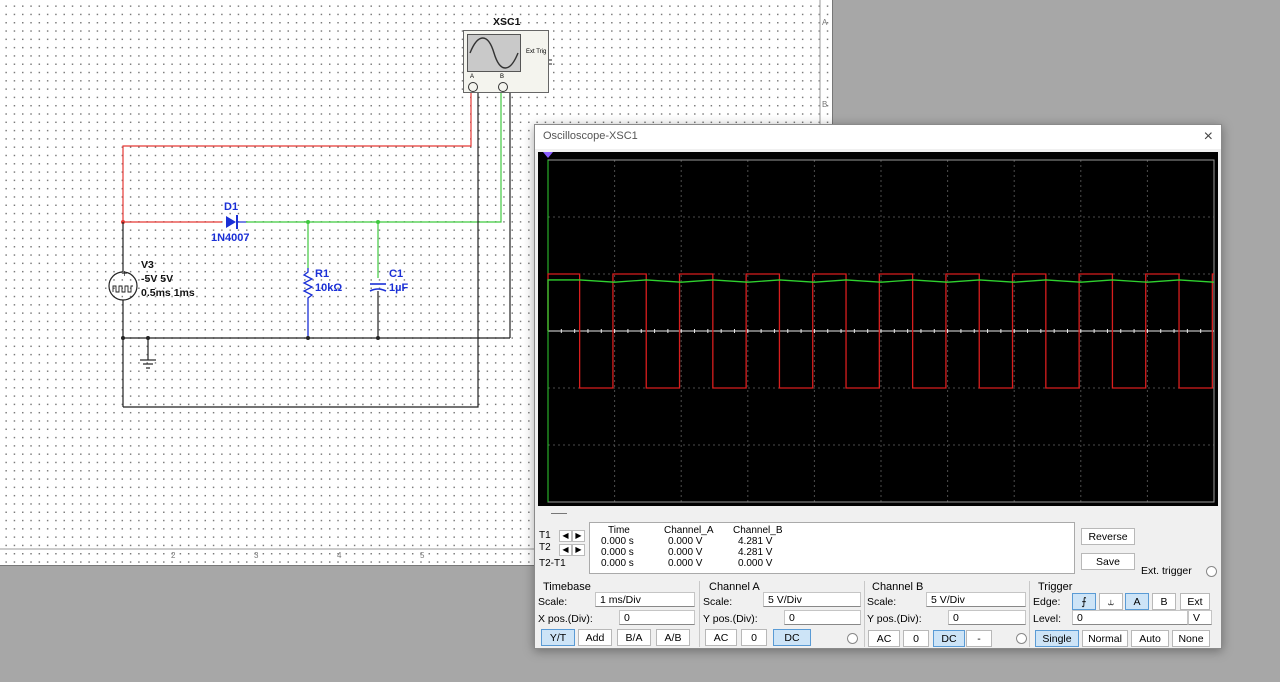 The height and width of the screenshot is (682, 1280). What do you see at coordinates (758, 530) in the screenshot?
I see `header-channel-b: Channel_B` at bounding box center [758, 530].